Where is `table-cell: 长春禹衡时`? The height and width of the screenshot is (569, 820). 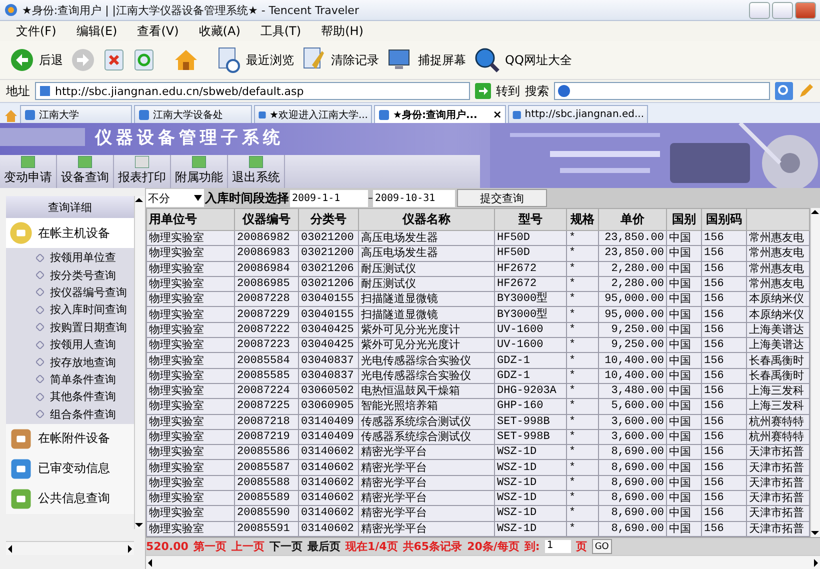
table-cell: 长春禹衡时 is located at coordinates (778, 376).